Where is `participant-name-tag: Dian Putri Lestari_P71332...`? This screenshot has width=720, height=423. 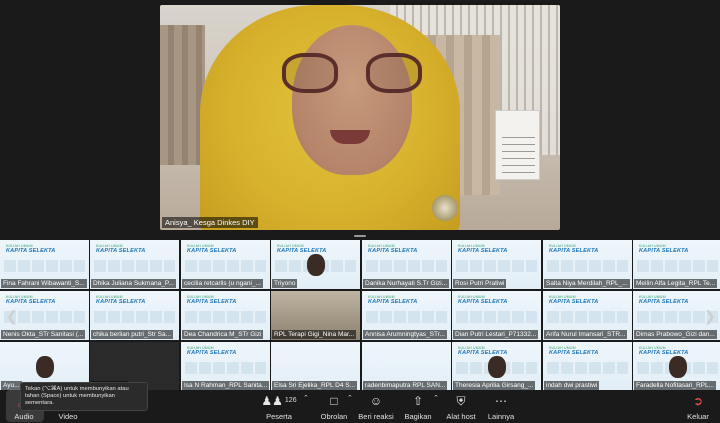 participant-name-tag: Dian Putri Lestari_P71332... is located at coordinates (496, 334).